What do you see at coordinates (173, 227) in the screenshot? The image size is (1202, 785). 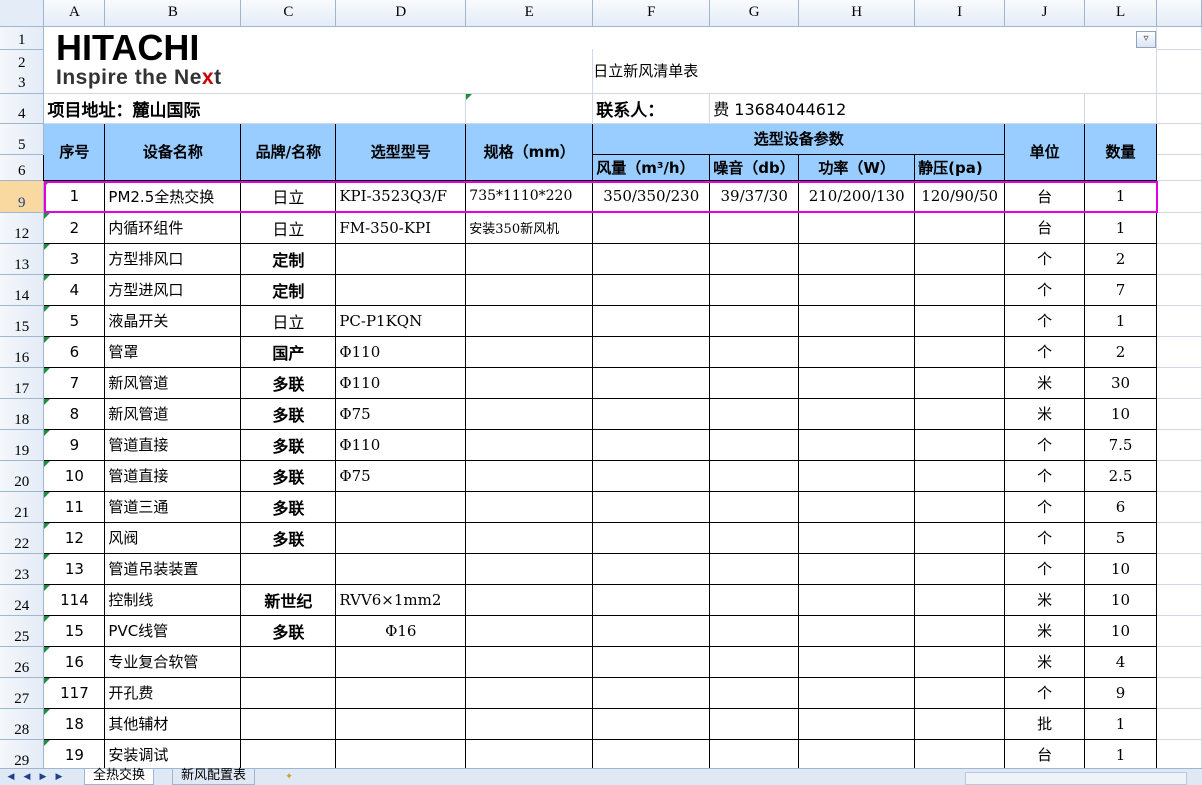 I see `name-cell: 内循环组件` at bounding box center [173, 227].